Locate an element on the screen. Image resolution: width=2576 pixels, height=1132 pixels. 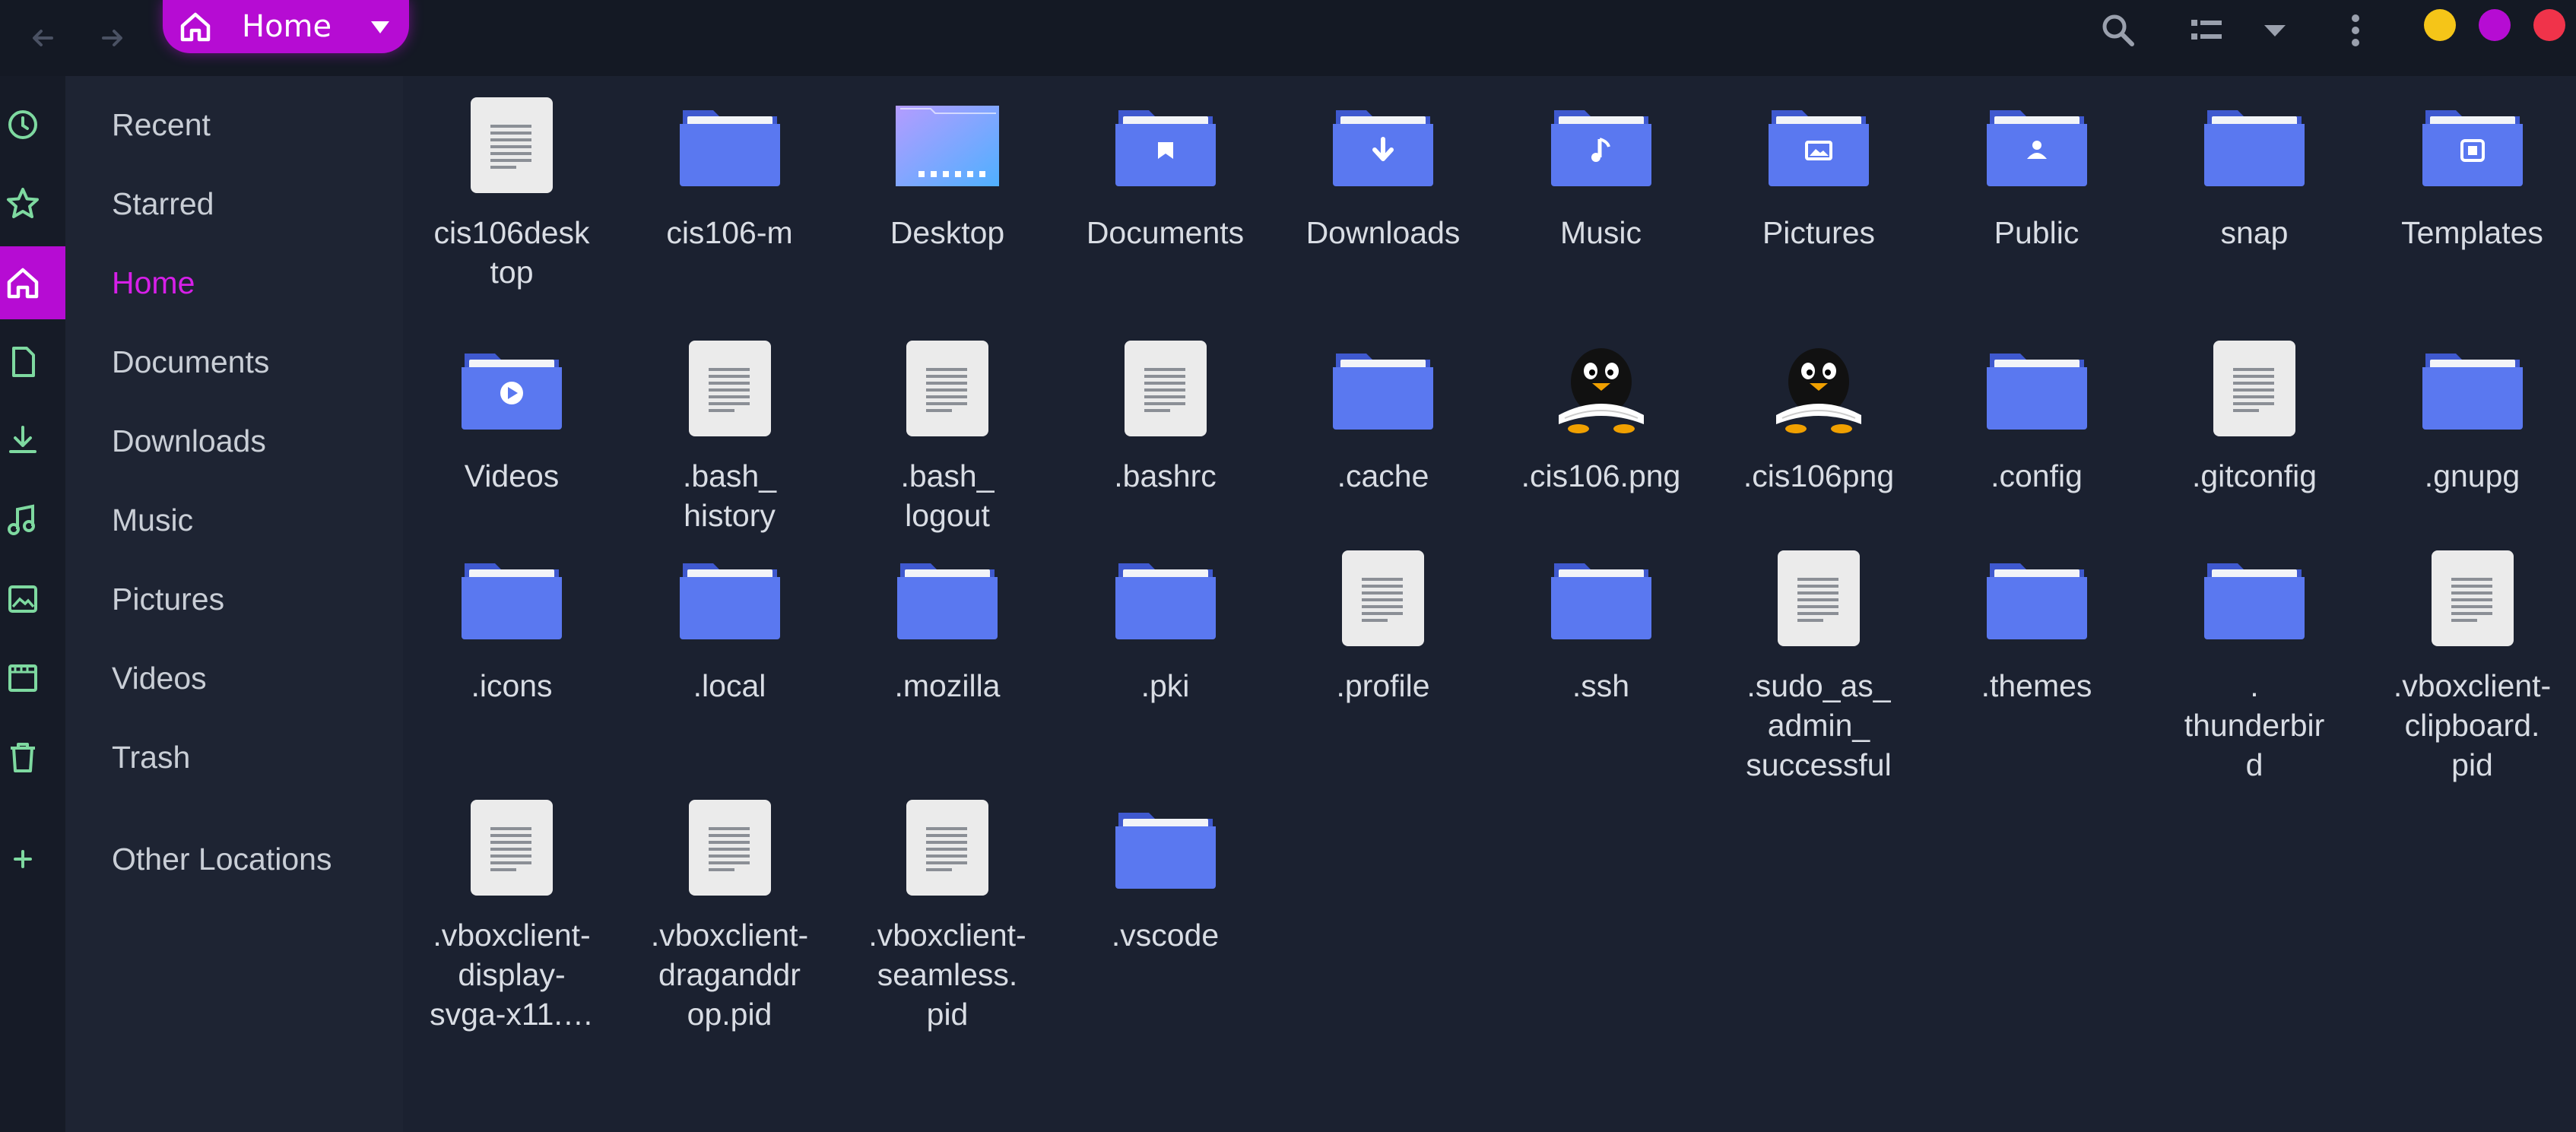
file-item: .vboxclient- seamless. pid is located at coordinates (948, 911).